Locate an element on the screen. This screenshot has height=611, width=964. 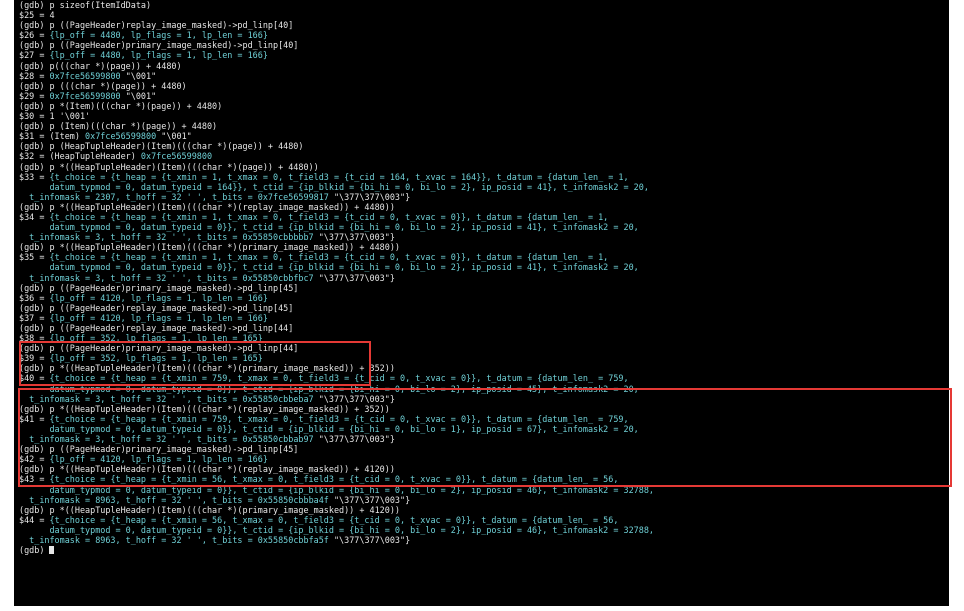
command-text: $27 = is located at coordinates (34, 55).